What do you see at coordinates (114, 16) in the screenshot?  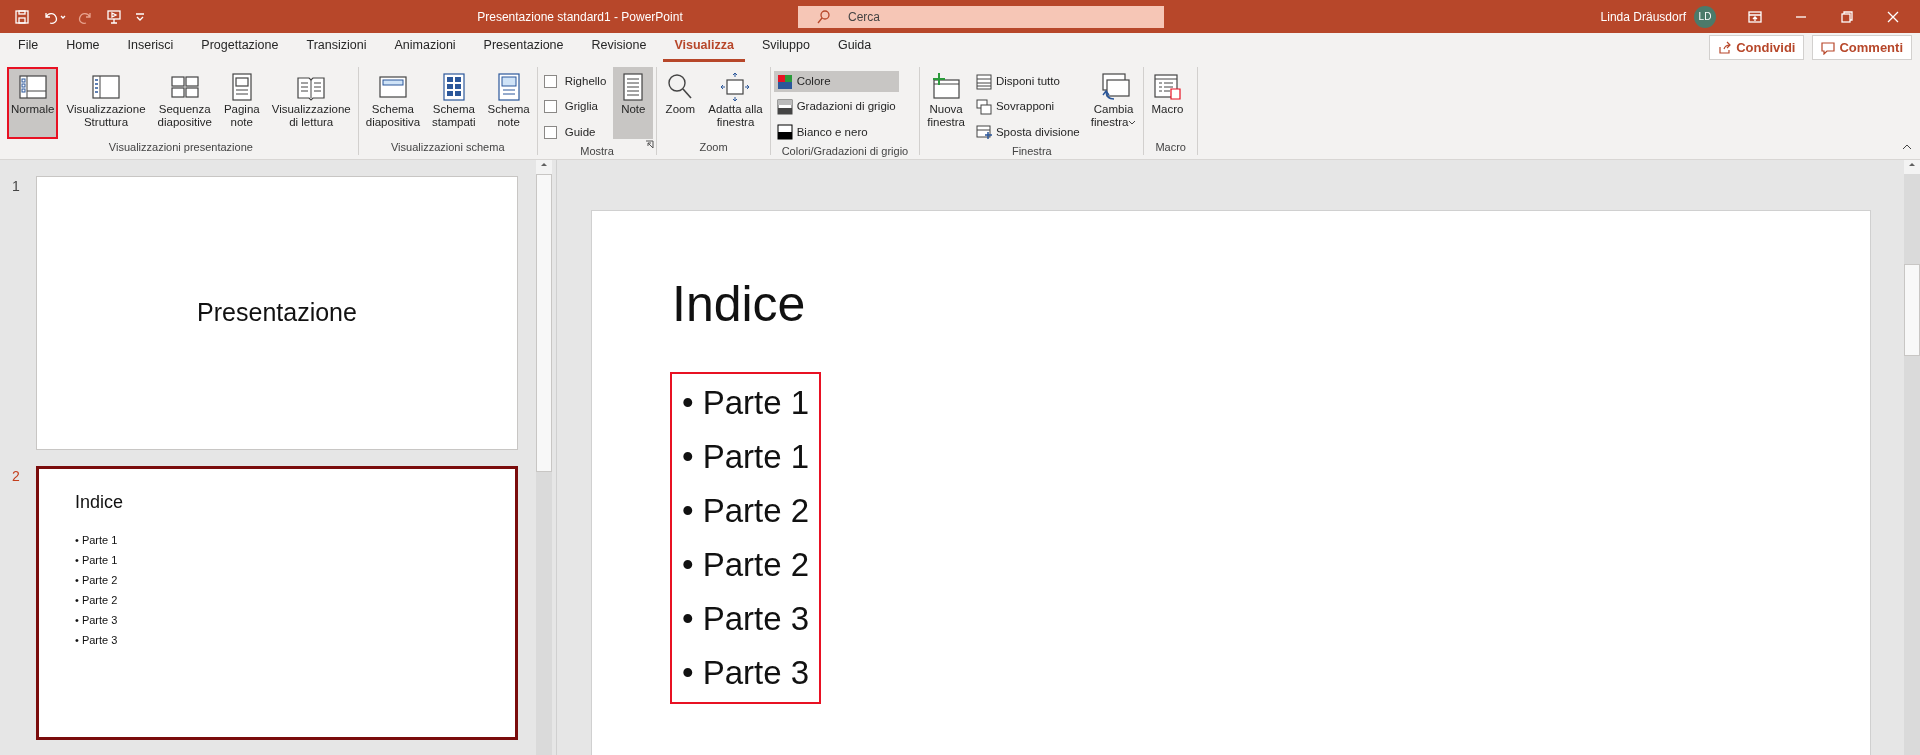 I see `presentation-icon` at bounding box center [114, 16].